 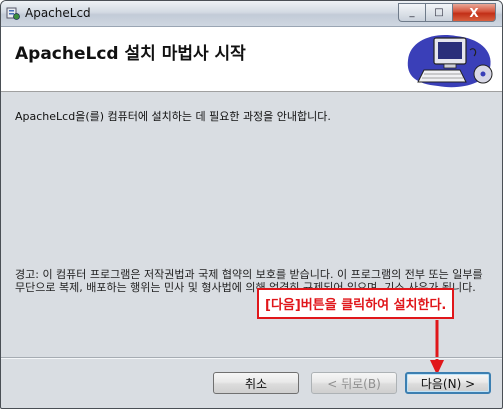 What do you see at coordinates (173, 116) in the screenshot?
I see `intro-text: ApacheLcd을(를) 컴퓨터에 설치하는 데 필요한 과정을 안내합니다.` at bounding box center [173, 116].